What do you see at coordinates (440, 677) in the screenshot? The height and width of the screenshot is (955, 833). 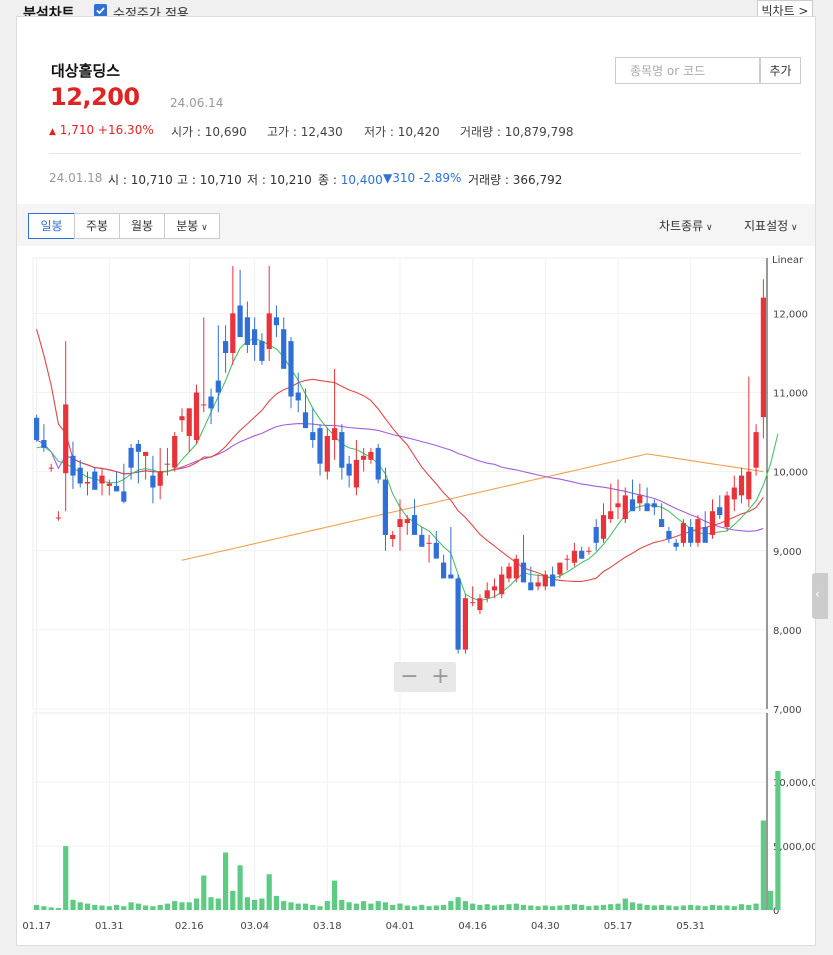 I see `zoom-in-button: +` at bounding box center [440, 677].